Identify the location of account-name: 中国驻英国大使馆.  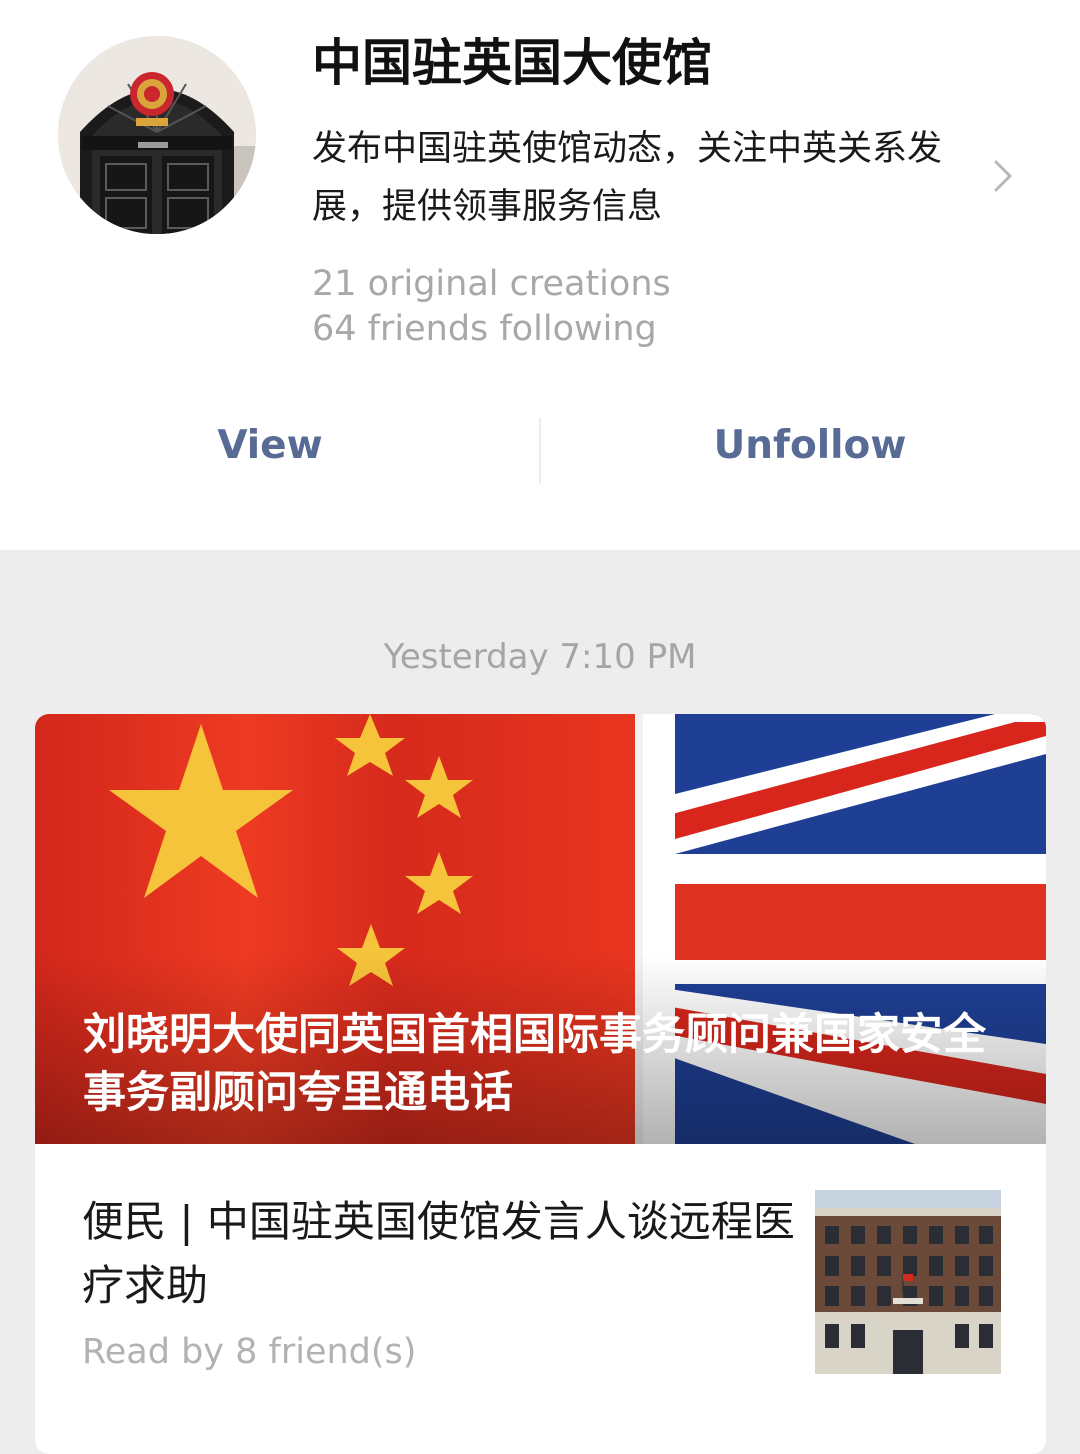
(512, 63).